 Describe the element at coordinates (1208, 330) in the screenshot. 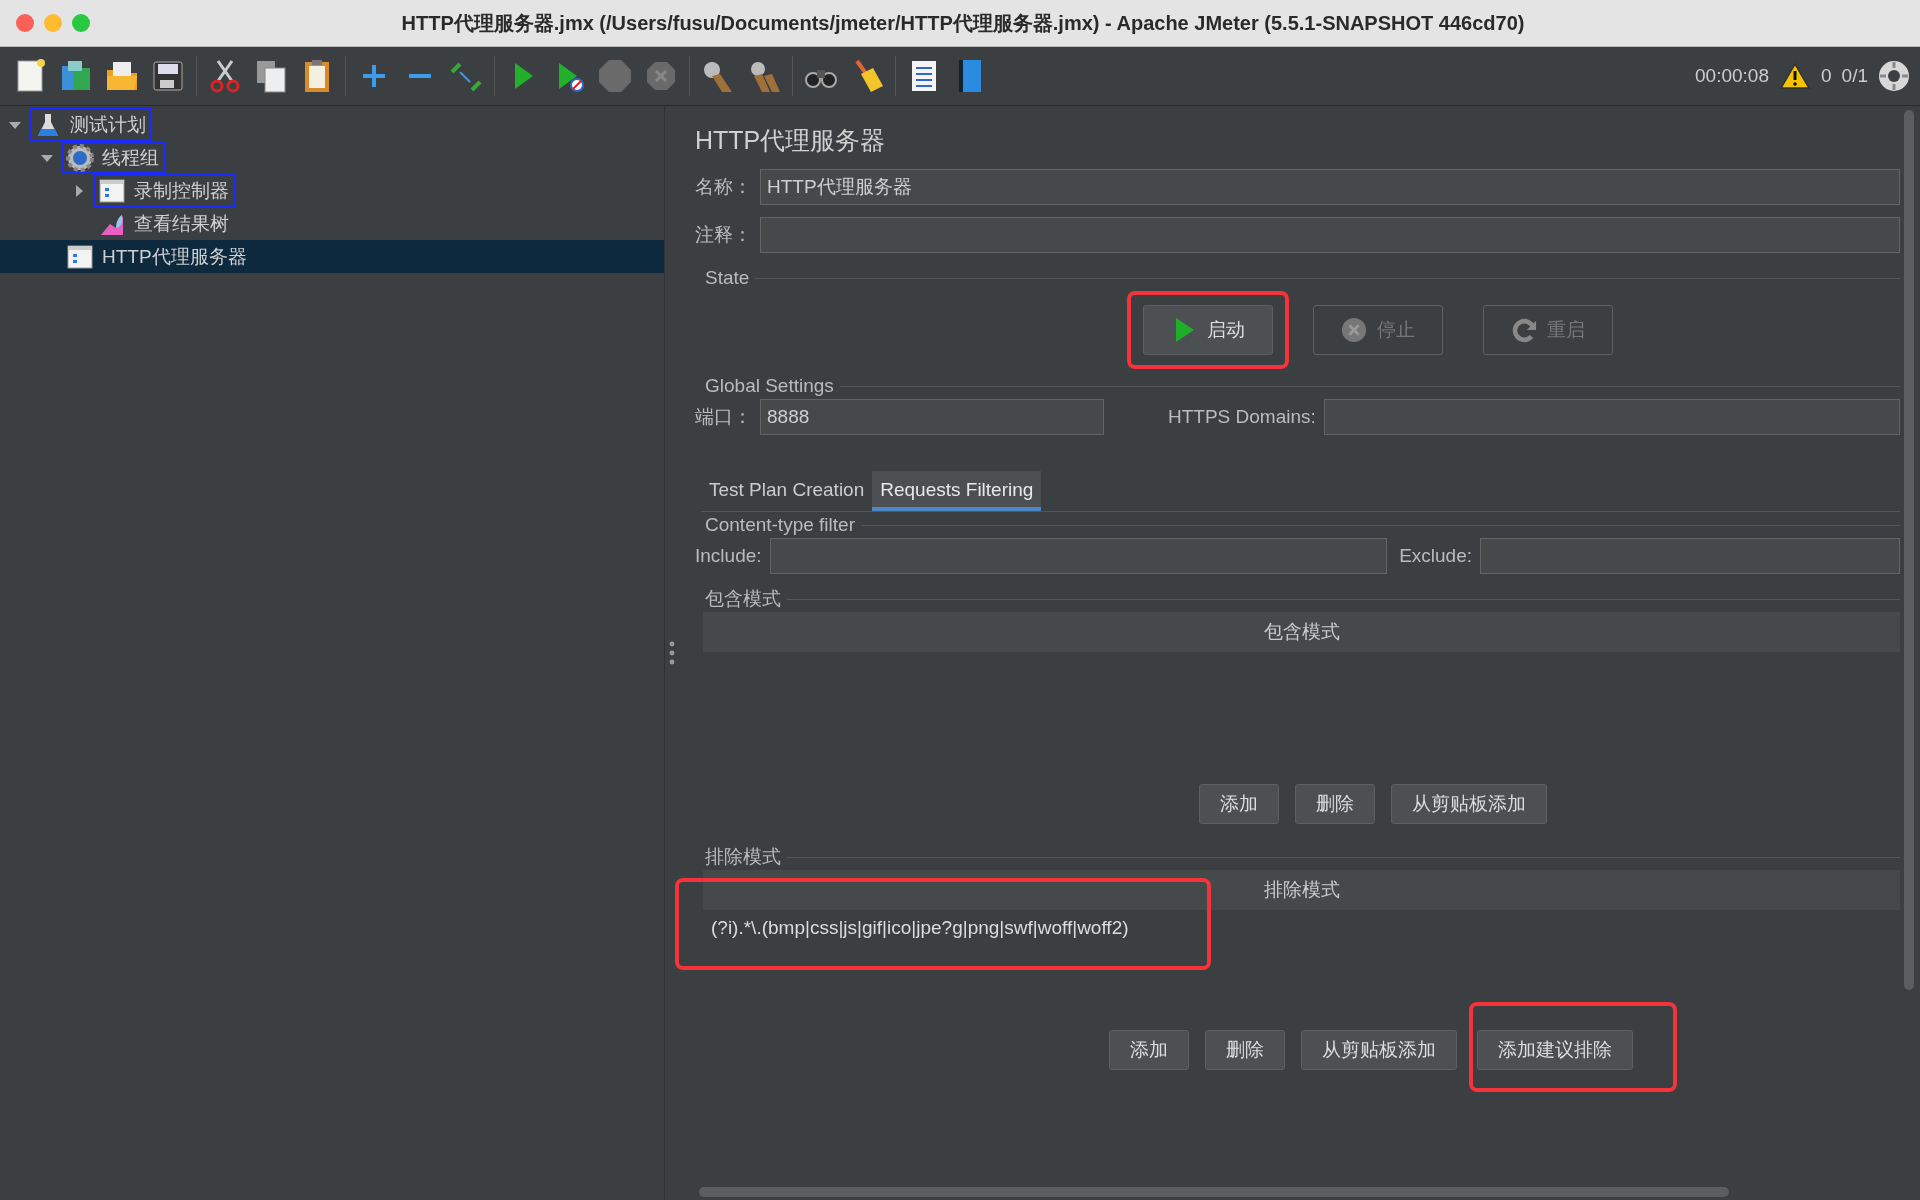

I see `start-button: 启动` at that location.